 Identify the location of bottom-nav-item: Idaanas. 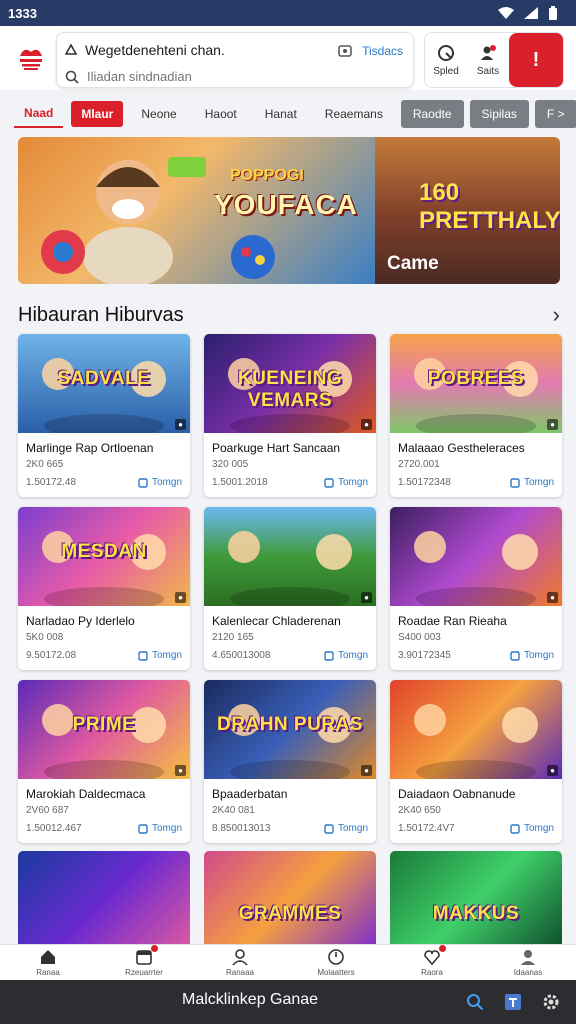
(528, 962).